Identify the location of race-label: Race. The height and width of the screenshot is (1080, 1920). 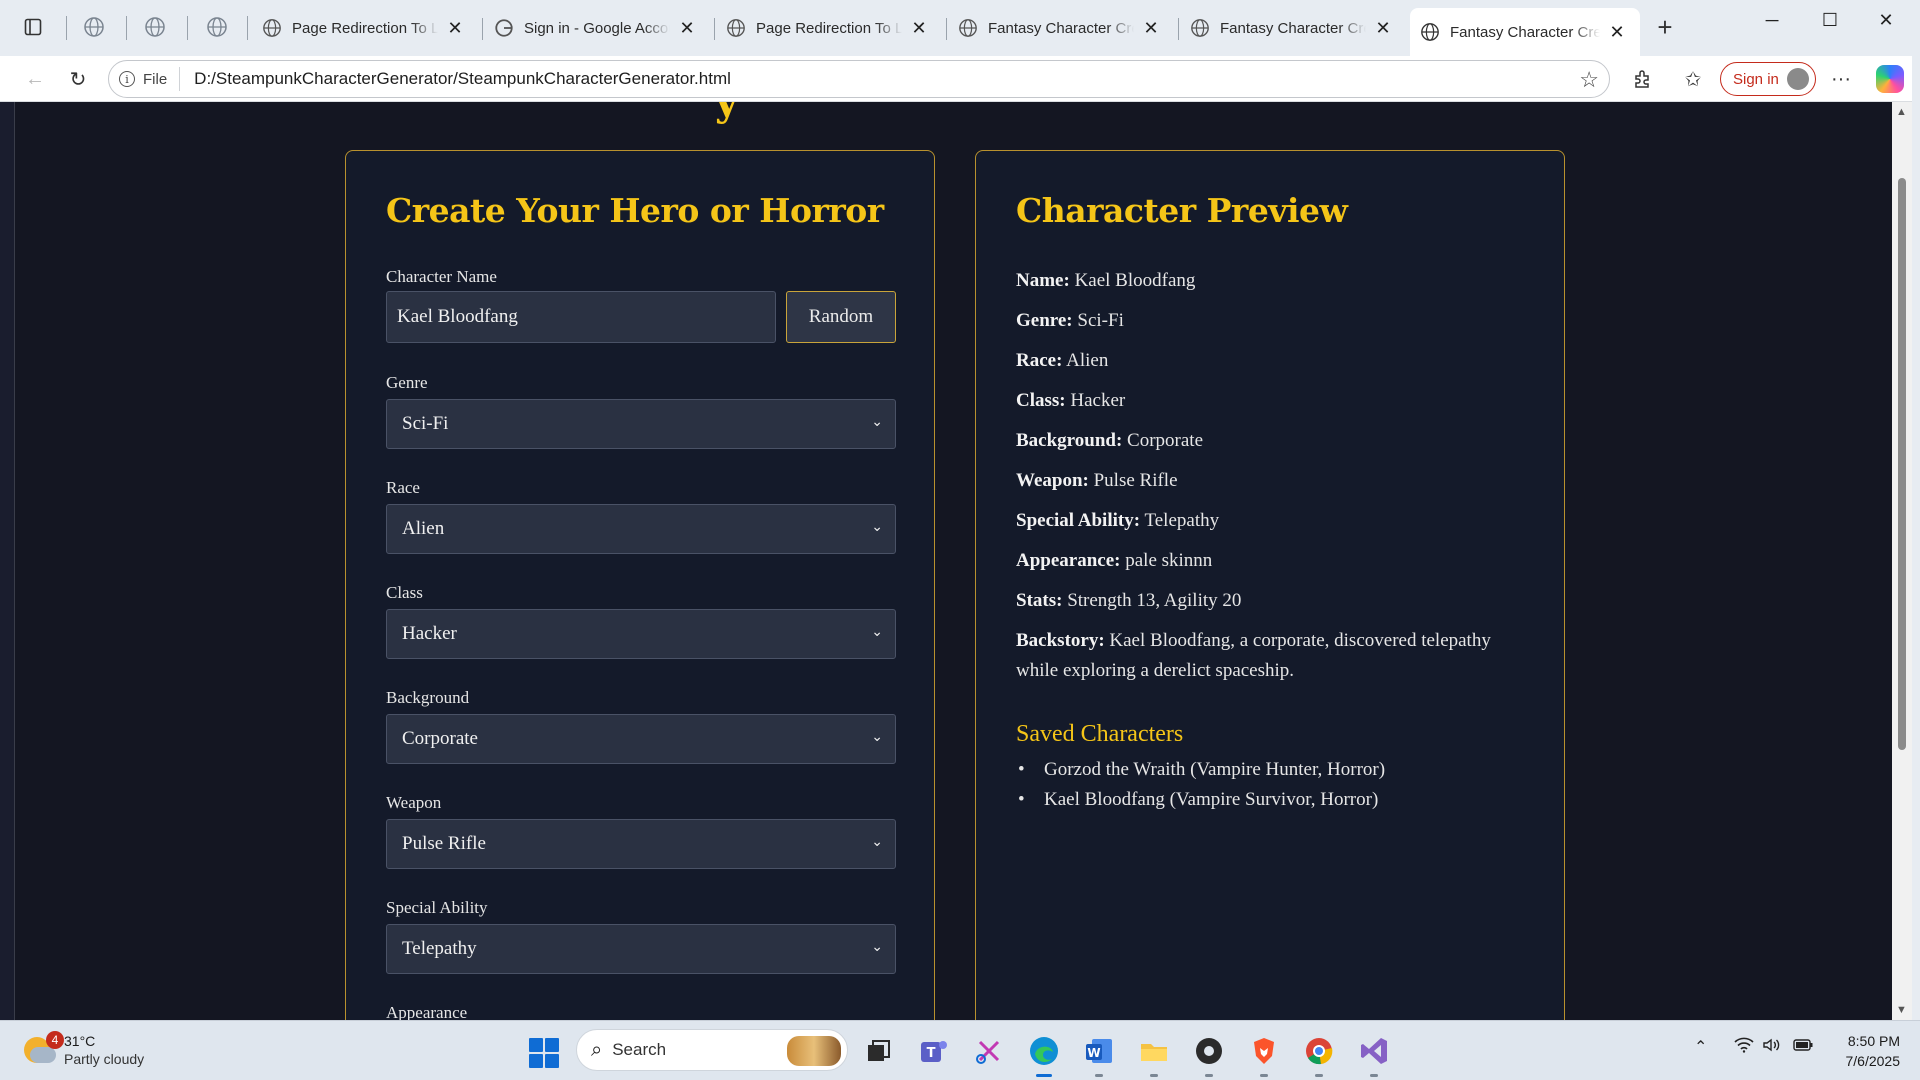
(403, 487).